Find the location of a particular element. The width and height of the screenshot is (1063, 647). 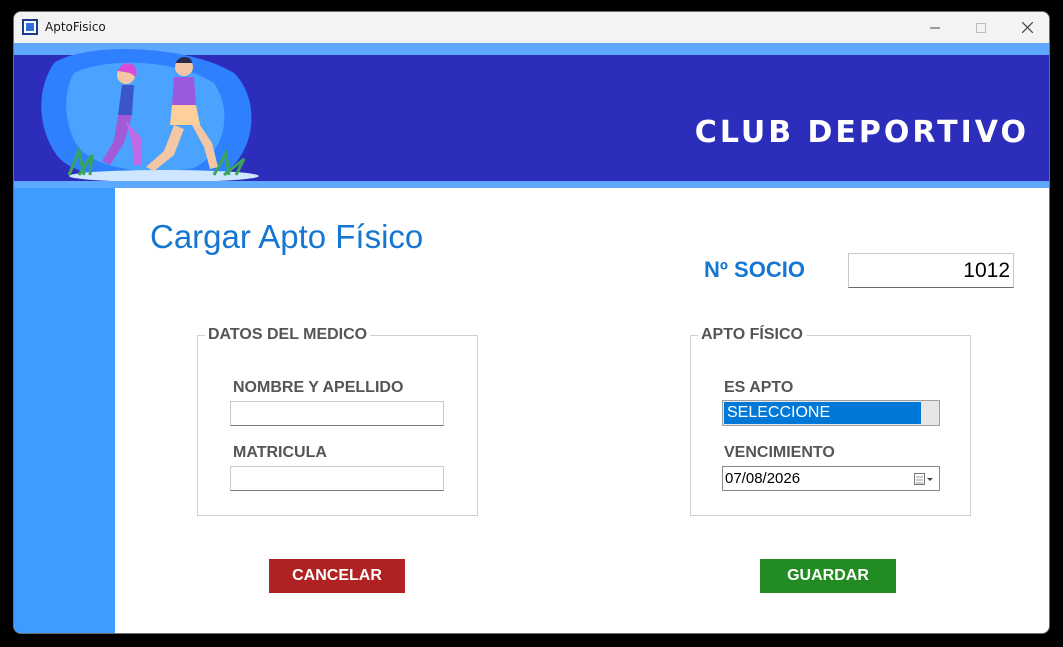

side-bar is located at coordinates (64, 410).